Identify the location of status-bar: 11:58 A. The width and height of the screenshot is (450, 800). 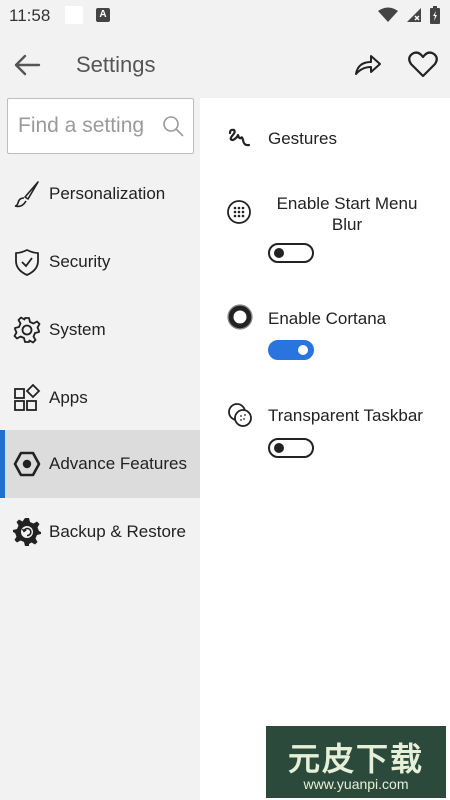
(225, 16).